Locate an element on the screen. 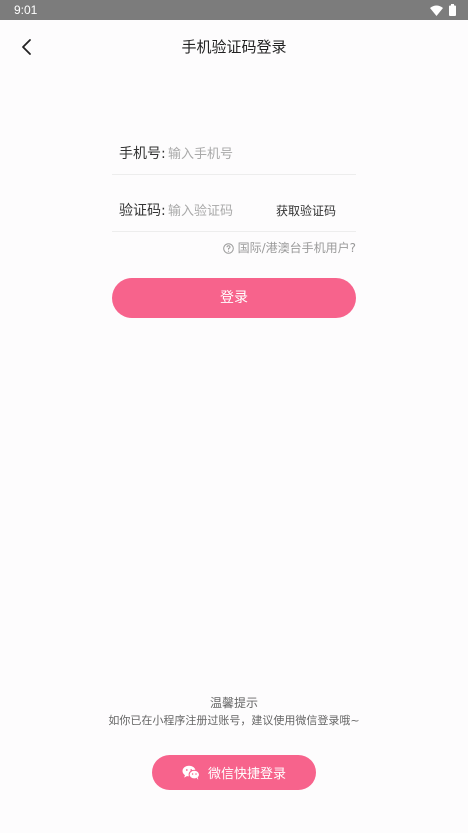 The width and height of the screenshot is (468, 833). status-icons is located at coordinates (443, 10).